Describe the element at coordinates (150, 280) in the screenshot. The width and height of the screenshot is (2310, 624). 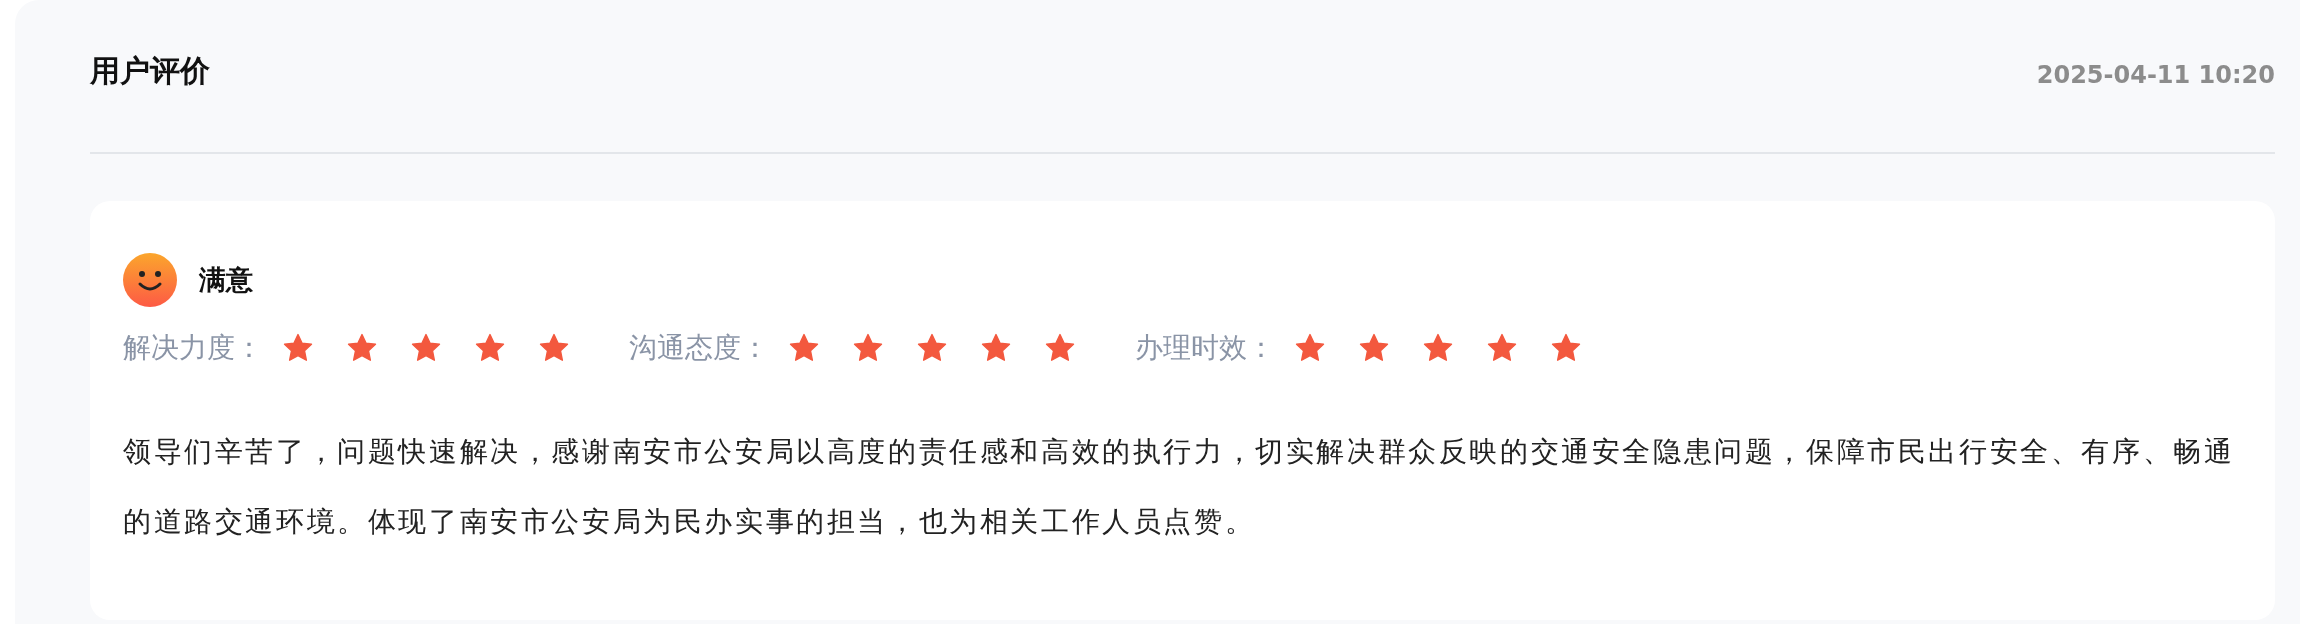
I see `smiley-icon` at that location.